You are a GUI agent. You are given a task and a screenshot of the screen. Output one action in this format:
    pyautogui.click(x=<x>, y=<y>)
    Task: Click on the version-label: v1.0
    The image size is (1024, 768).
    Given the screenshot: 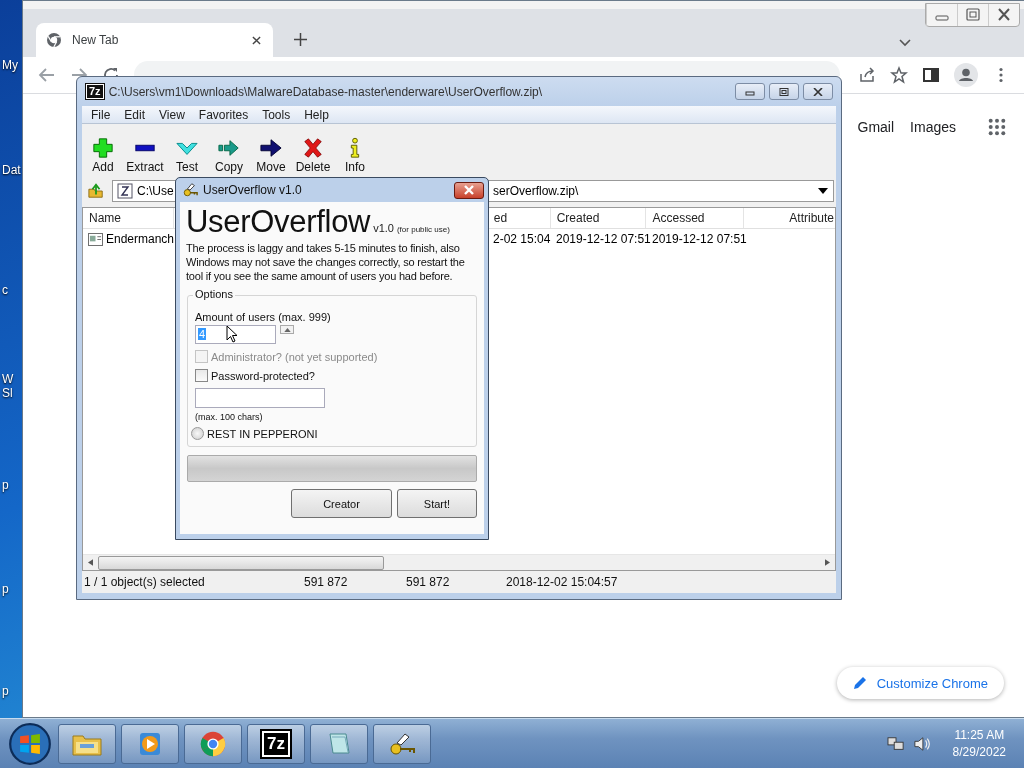 What is the action you would take?
    pyautogui.click(x=383, y=228)
    